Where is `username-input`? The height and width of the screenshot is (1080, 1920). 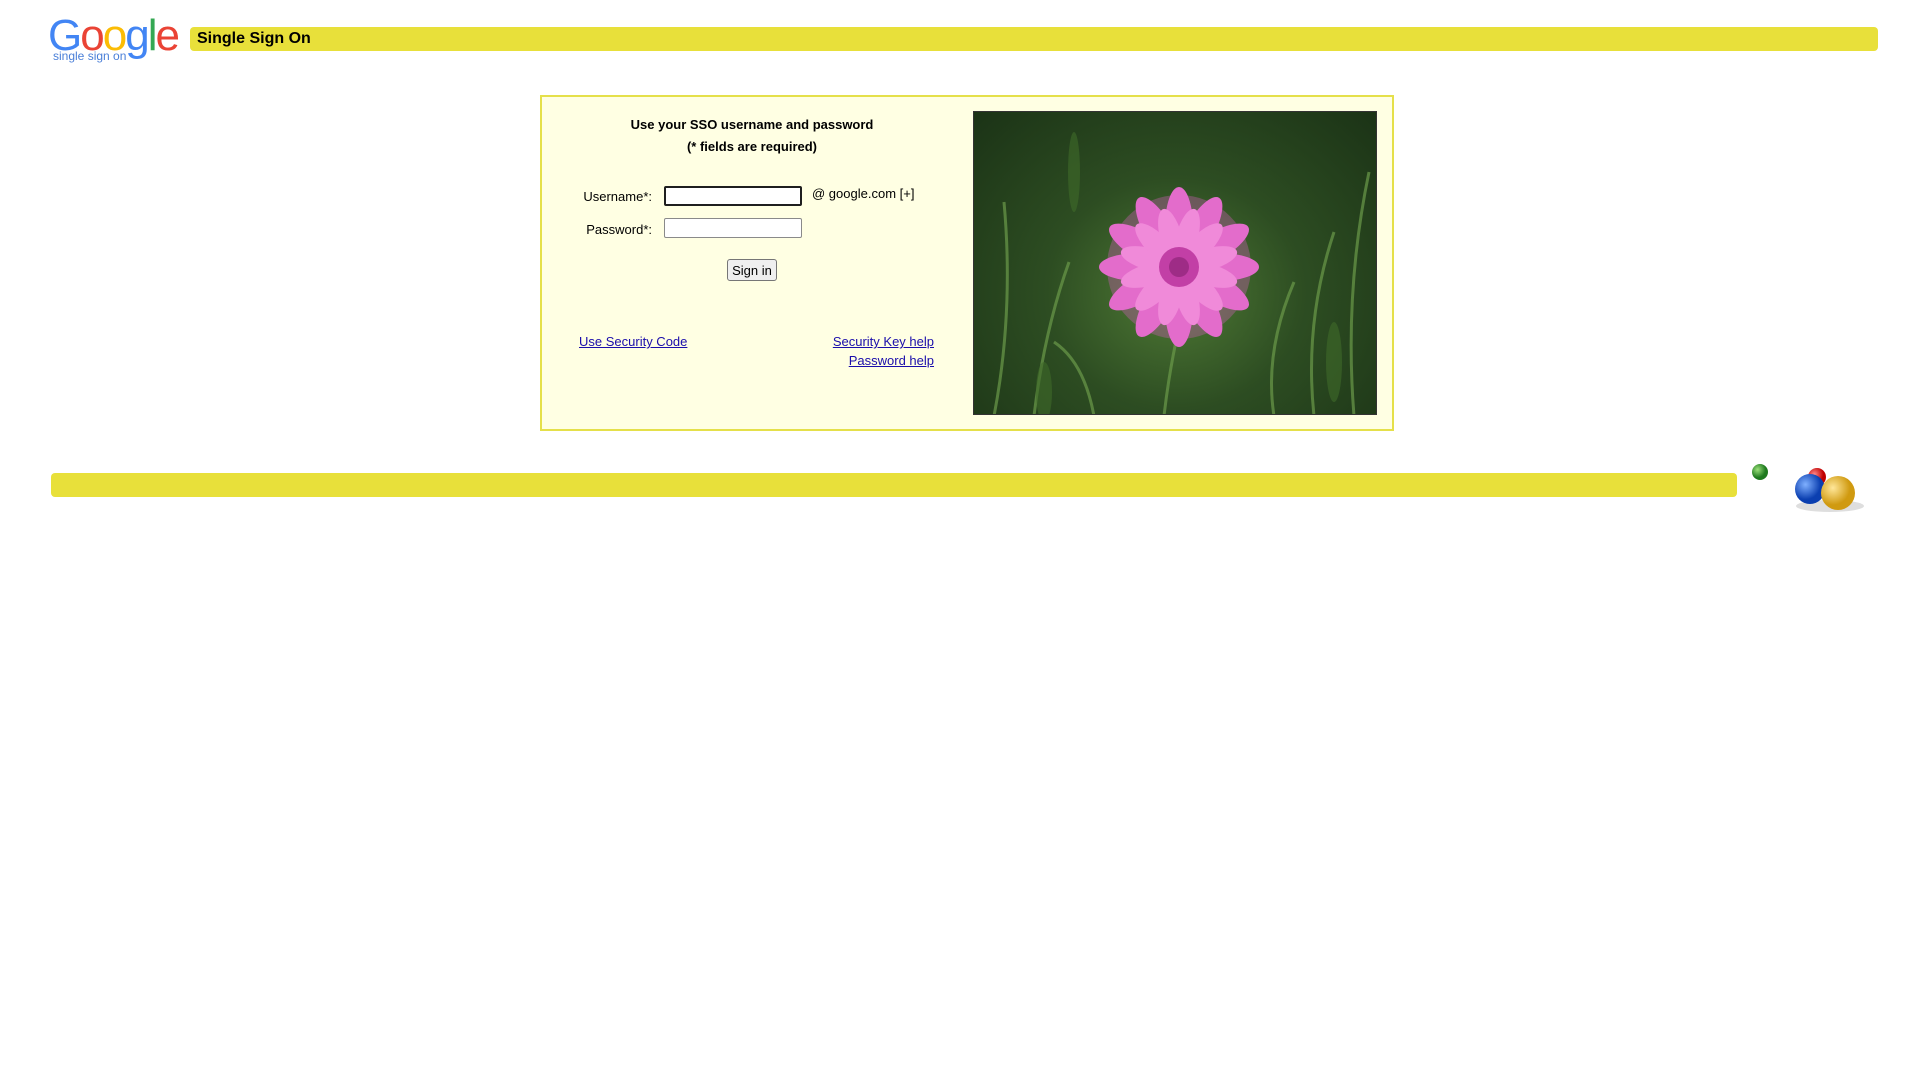 username-input is located at coordinates (733, 196).